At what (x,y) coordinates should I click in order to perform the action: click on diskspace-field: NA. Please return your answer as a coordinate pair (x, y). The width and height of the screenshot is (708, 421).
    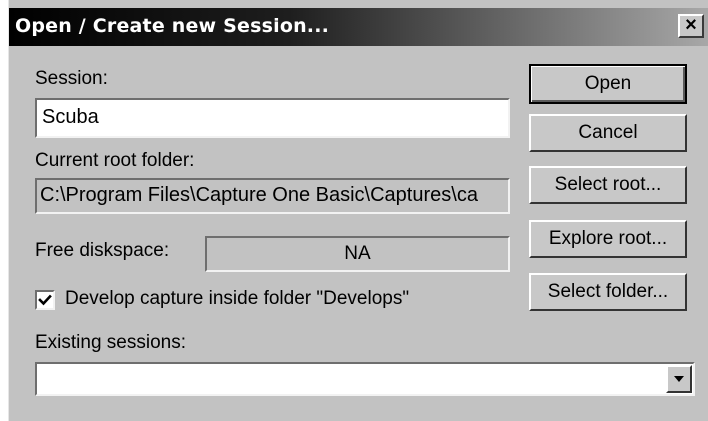
    Looking at the image, I should click on (357, 254).